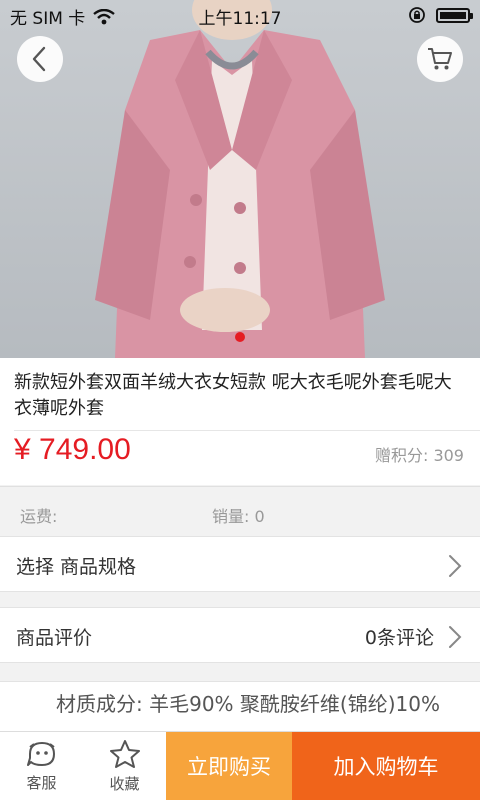  I want to click on product-price: ¥ 749.00, so click(72, 449).